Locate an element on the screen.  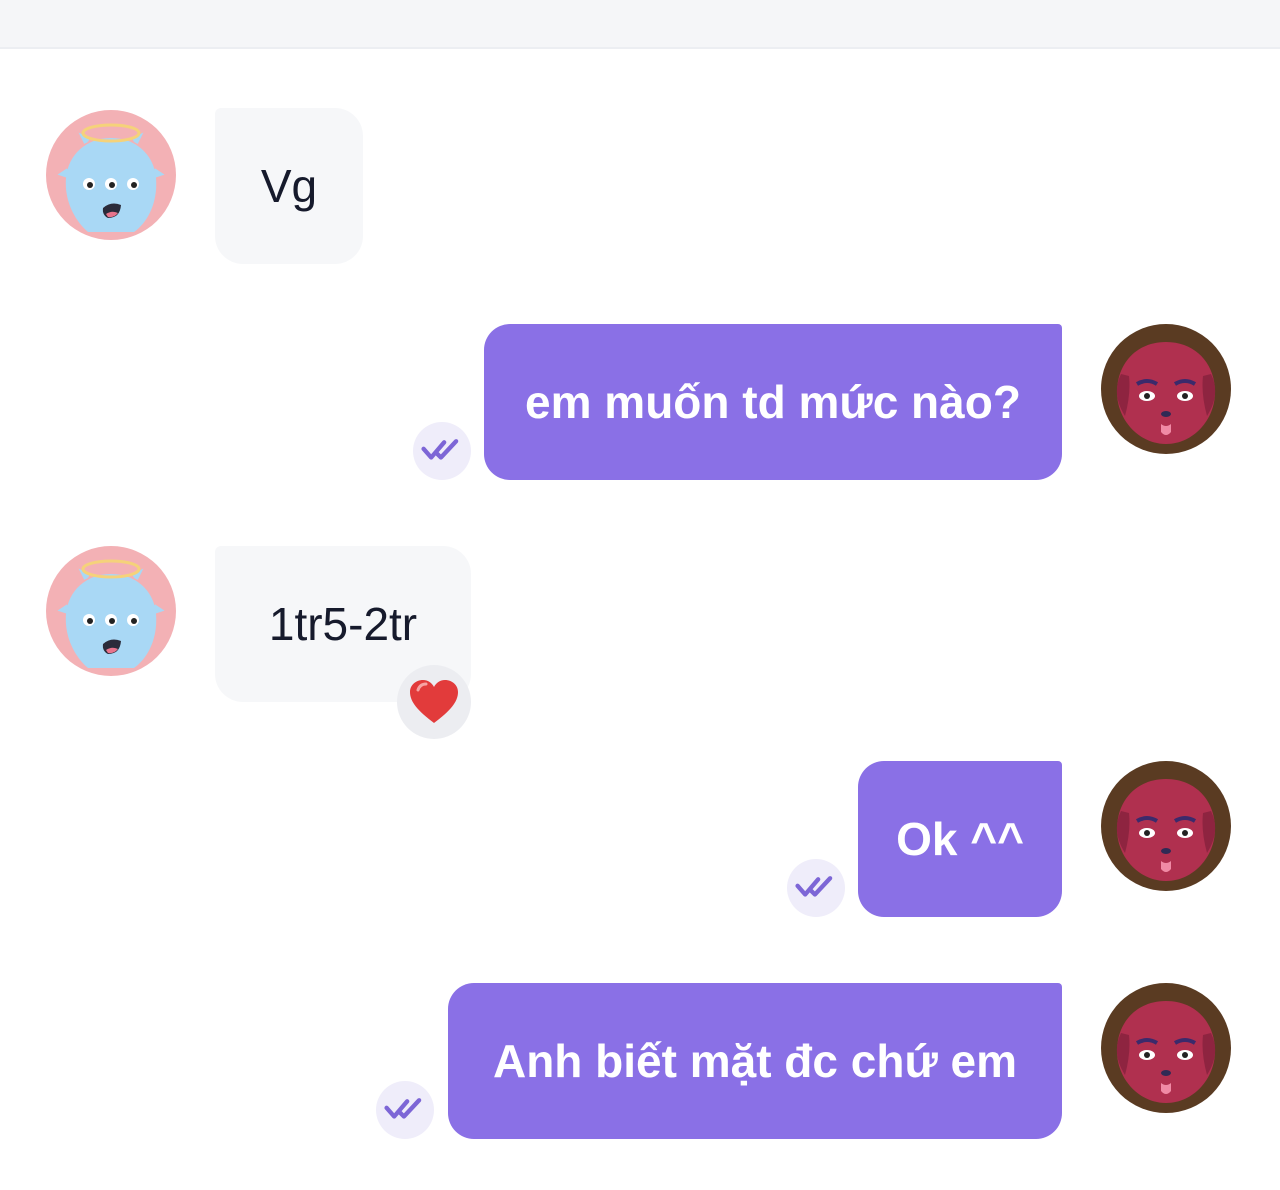
reaction-badge is located at coordinates (434, 702).